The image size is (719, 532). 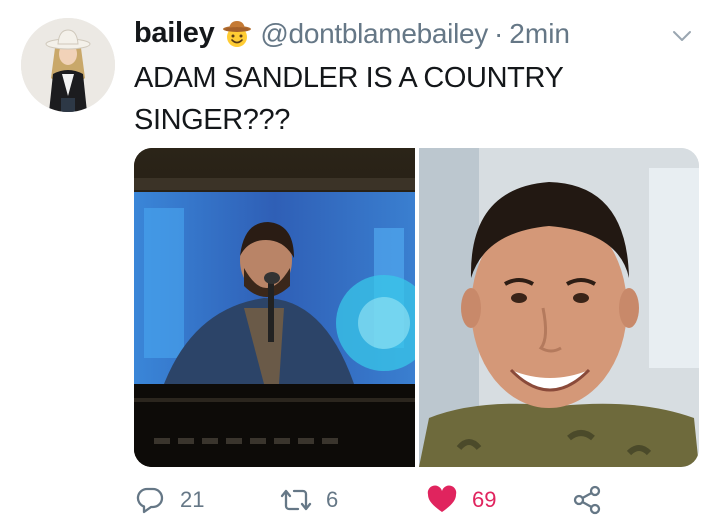 What do you see at coordinates (174, 33) in the screenshot?
I see `display-name: bailey` at bounding box center [174, 33].